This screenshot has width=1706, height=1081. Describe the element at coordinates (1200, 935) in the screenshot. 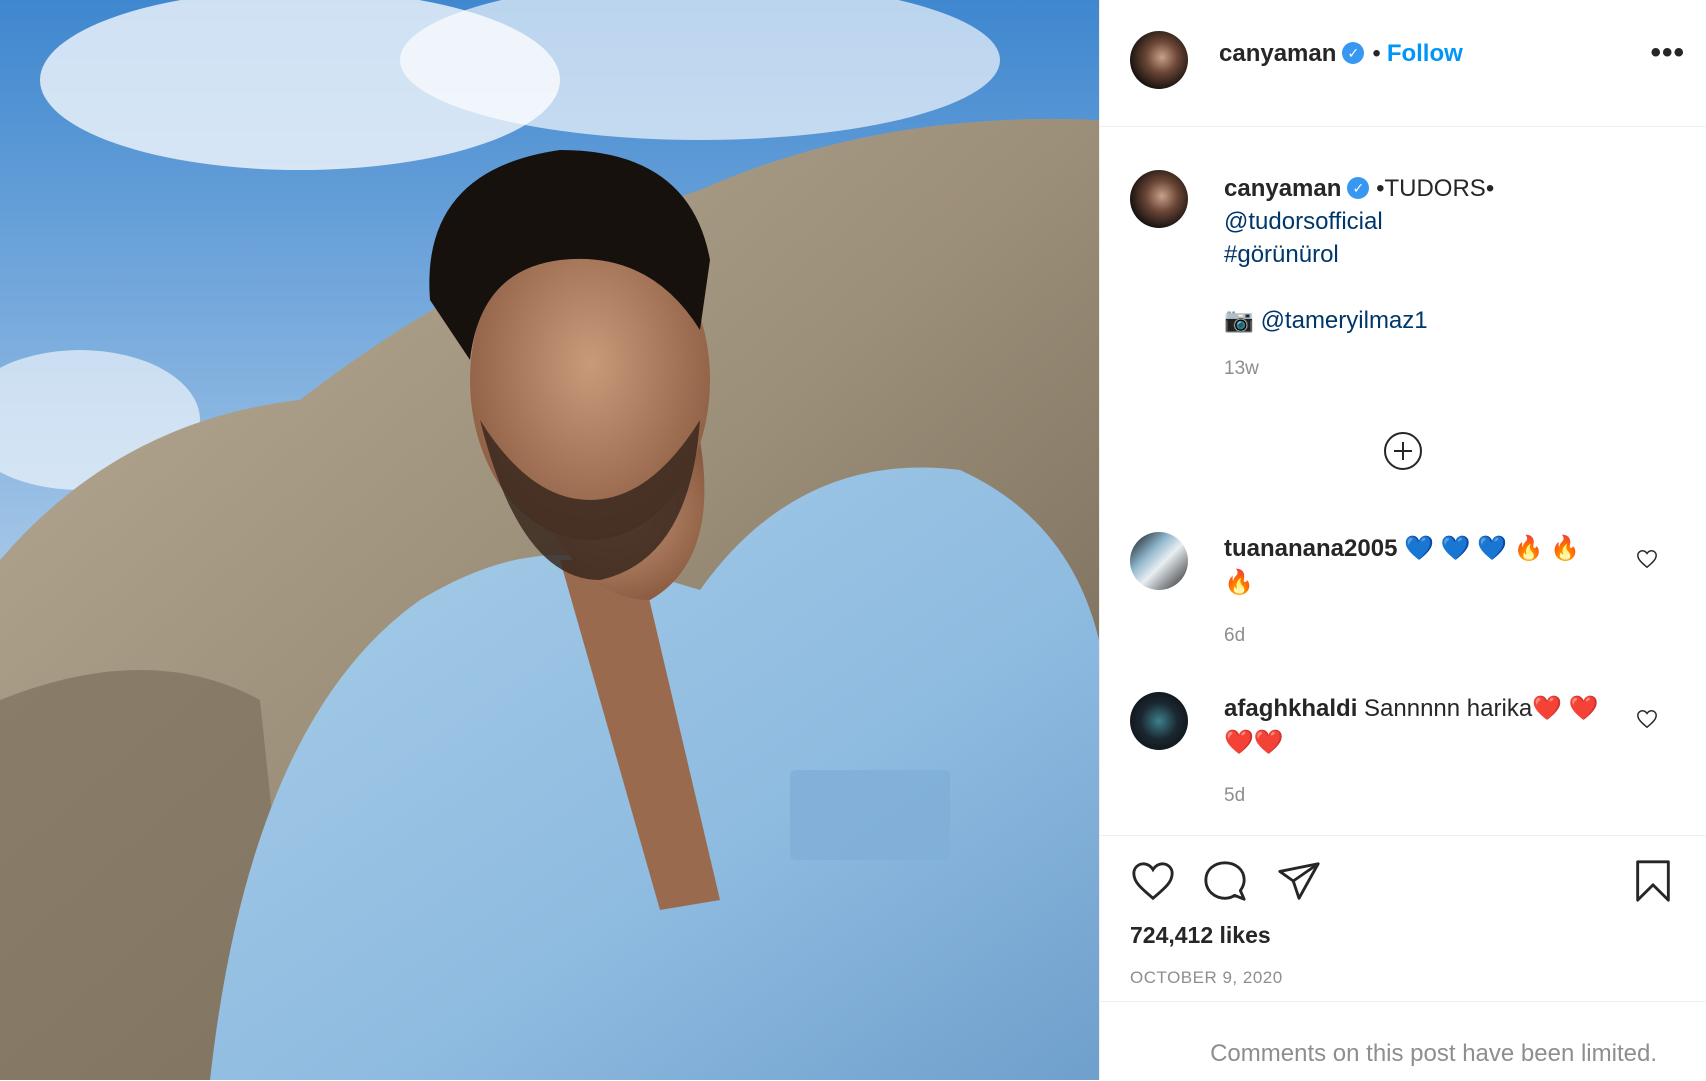

I see `likes-count: 724,412 likes` at that location.